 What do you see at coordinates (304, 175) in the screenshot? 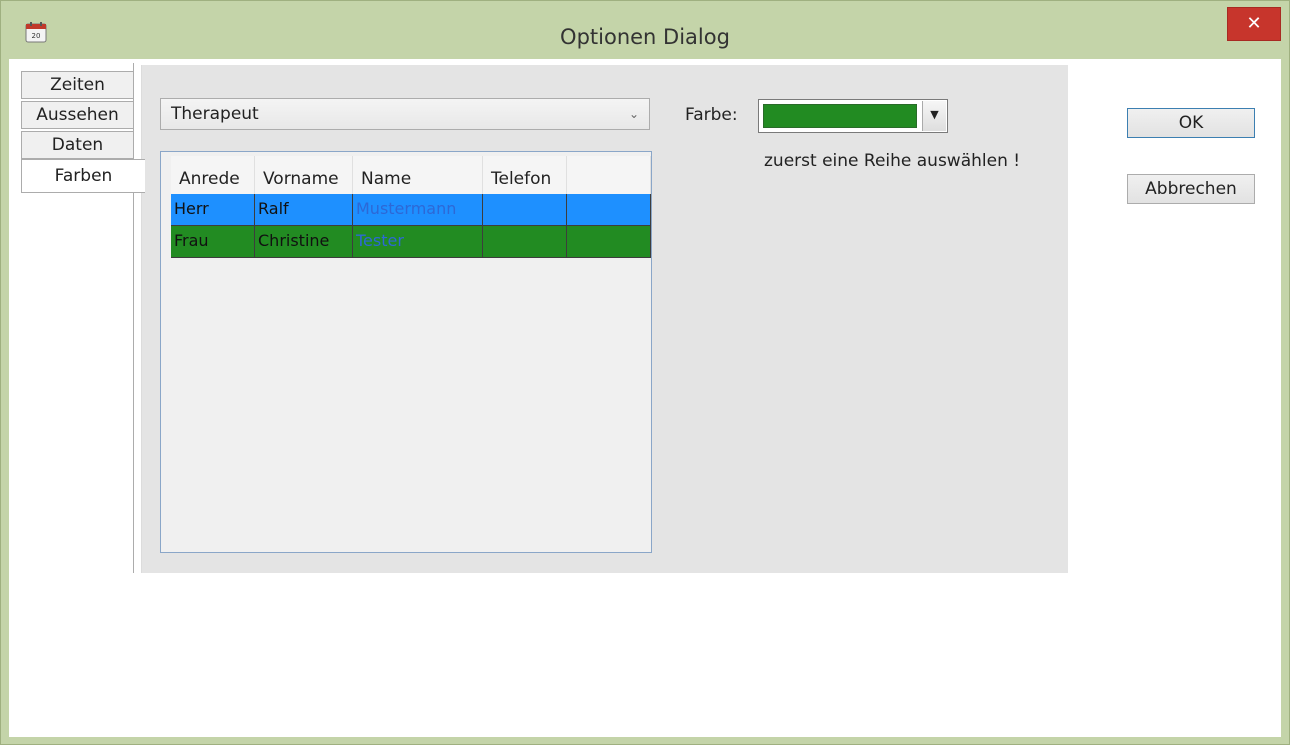
I see `column-header-vorname: Vorname` at bounding box center [304, 175].